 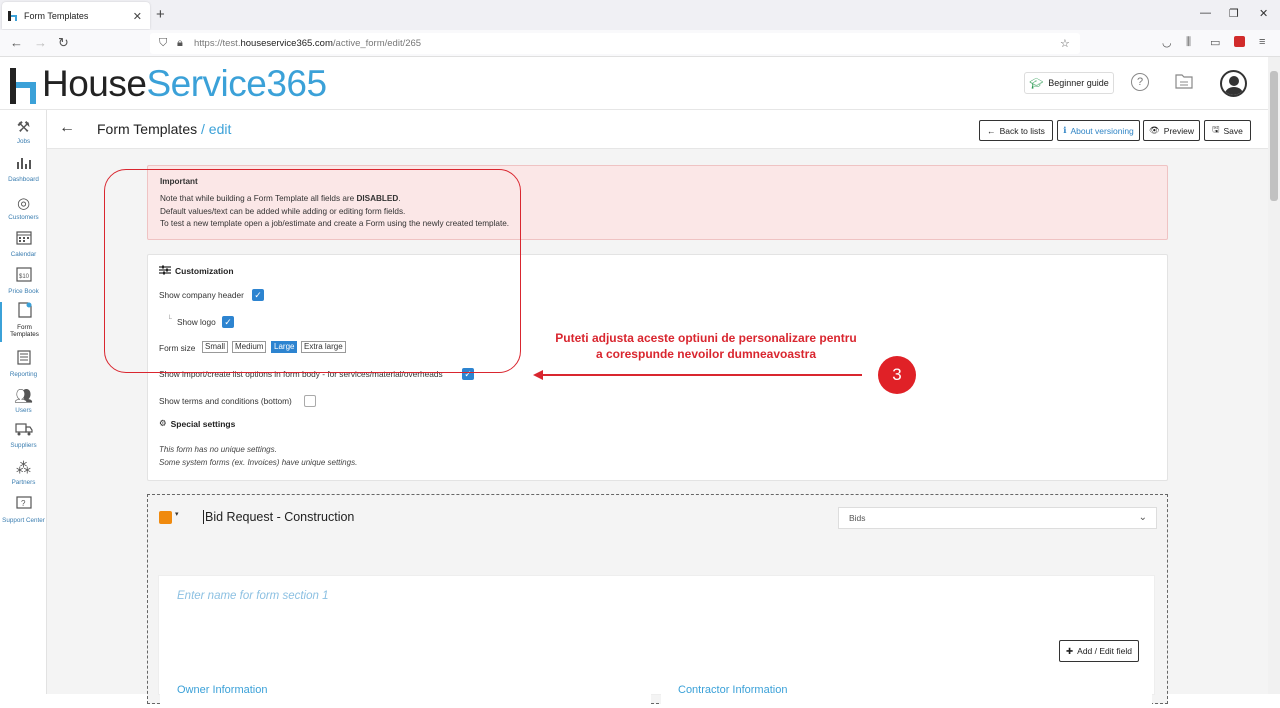 I want to click on window-minimize-button: —, so click(x=1205, y=13).